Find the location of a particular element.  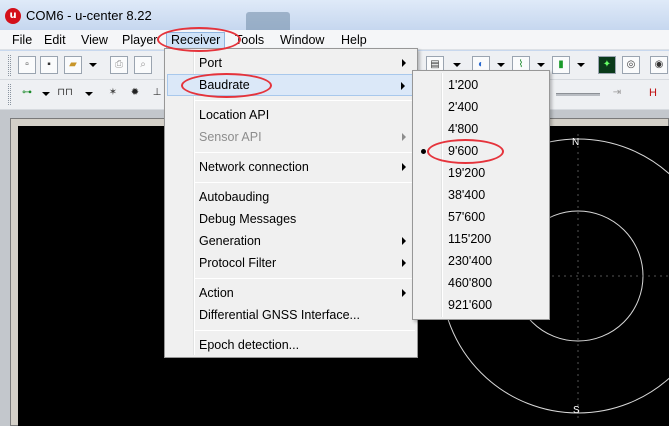

baudrate-dropdown-arrow is located at coordinates (89, 94).